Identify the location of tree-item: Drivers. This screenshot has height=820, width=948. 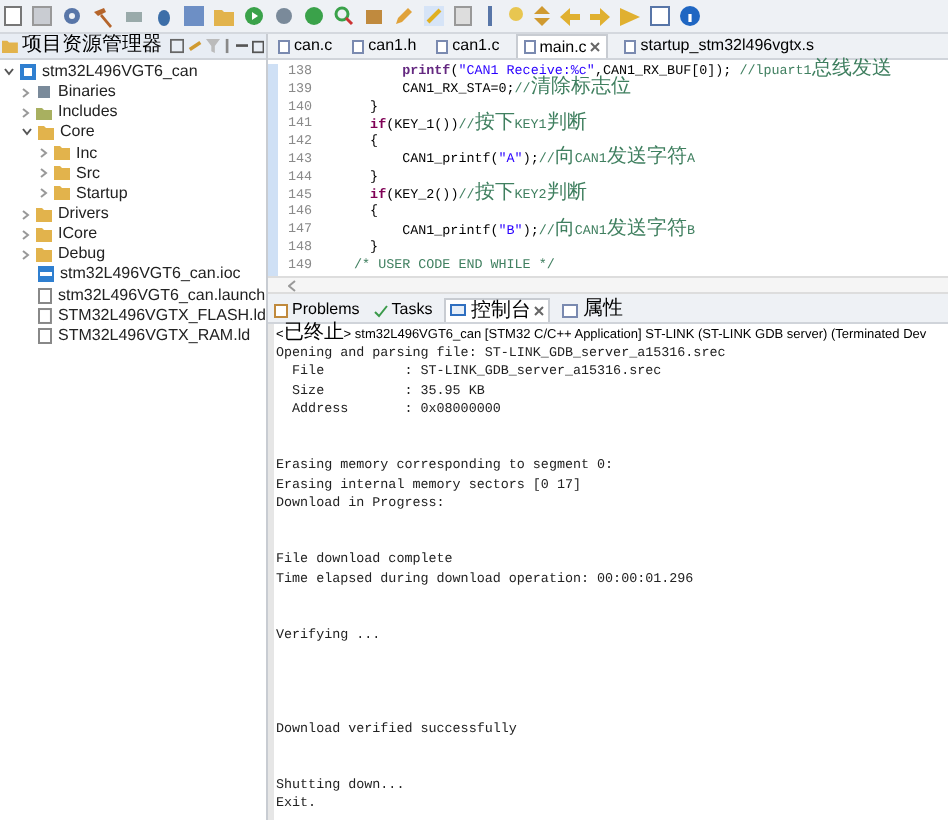
(83, 214).